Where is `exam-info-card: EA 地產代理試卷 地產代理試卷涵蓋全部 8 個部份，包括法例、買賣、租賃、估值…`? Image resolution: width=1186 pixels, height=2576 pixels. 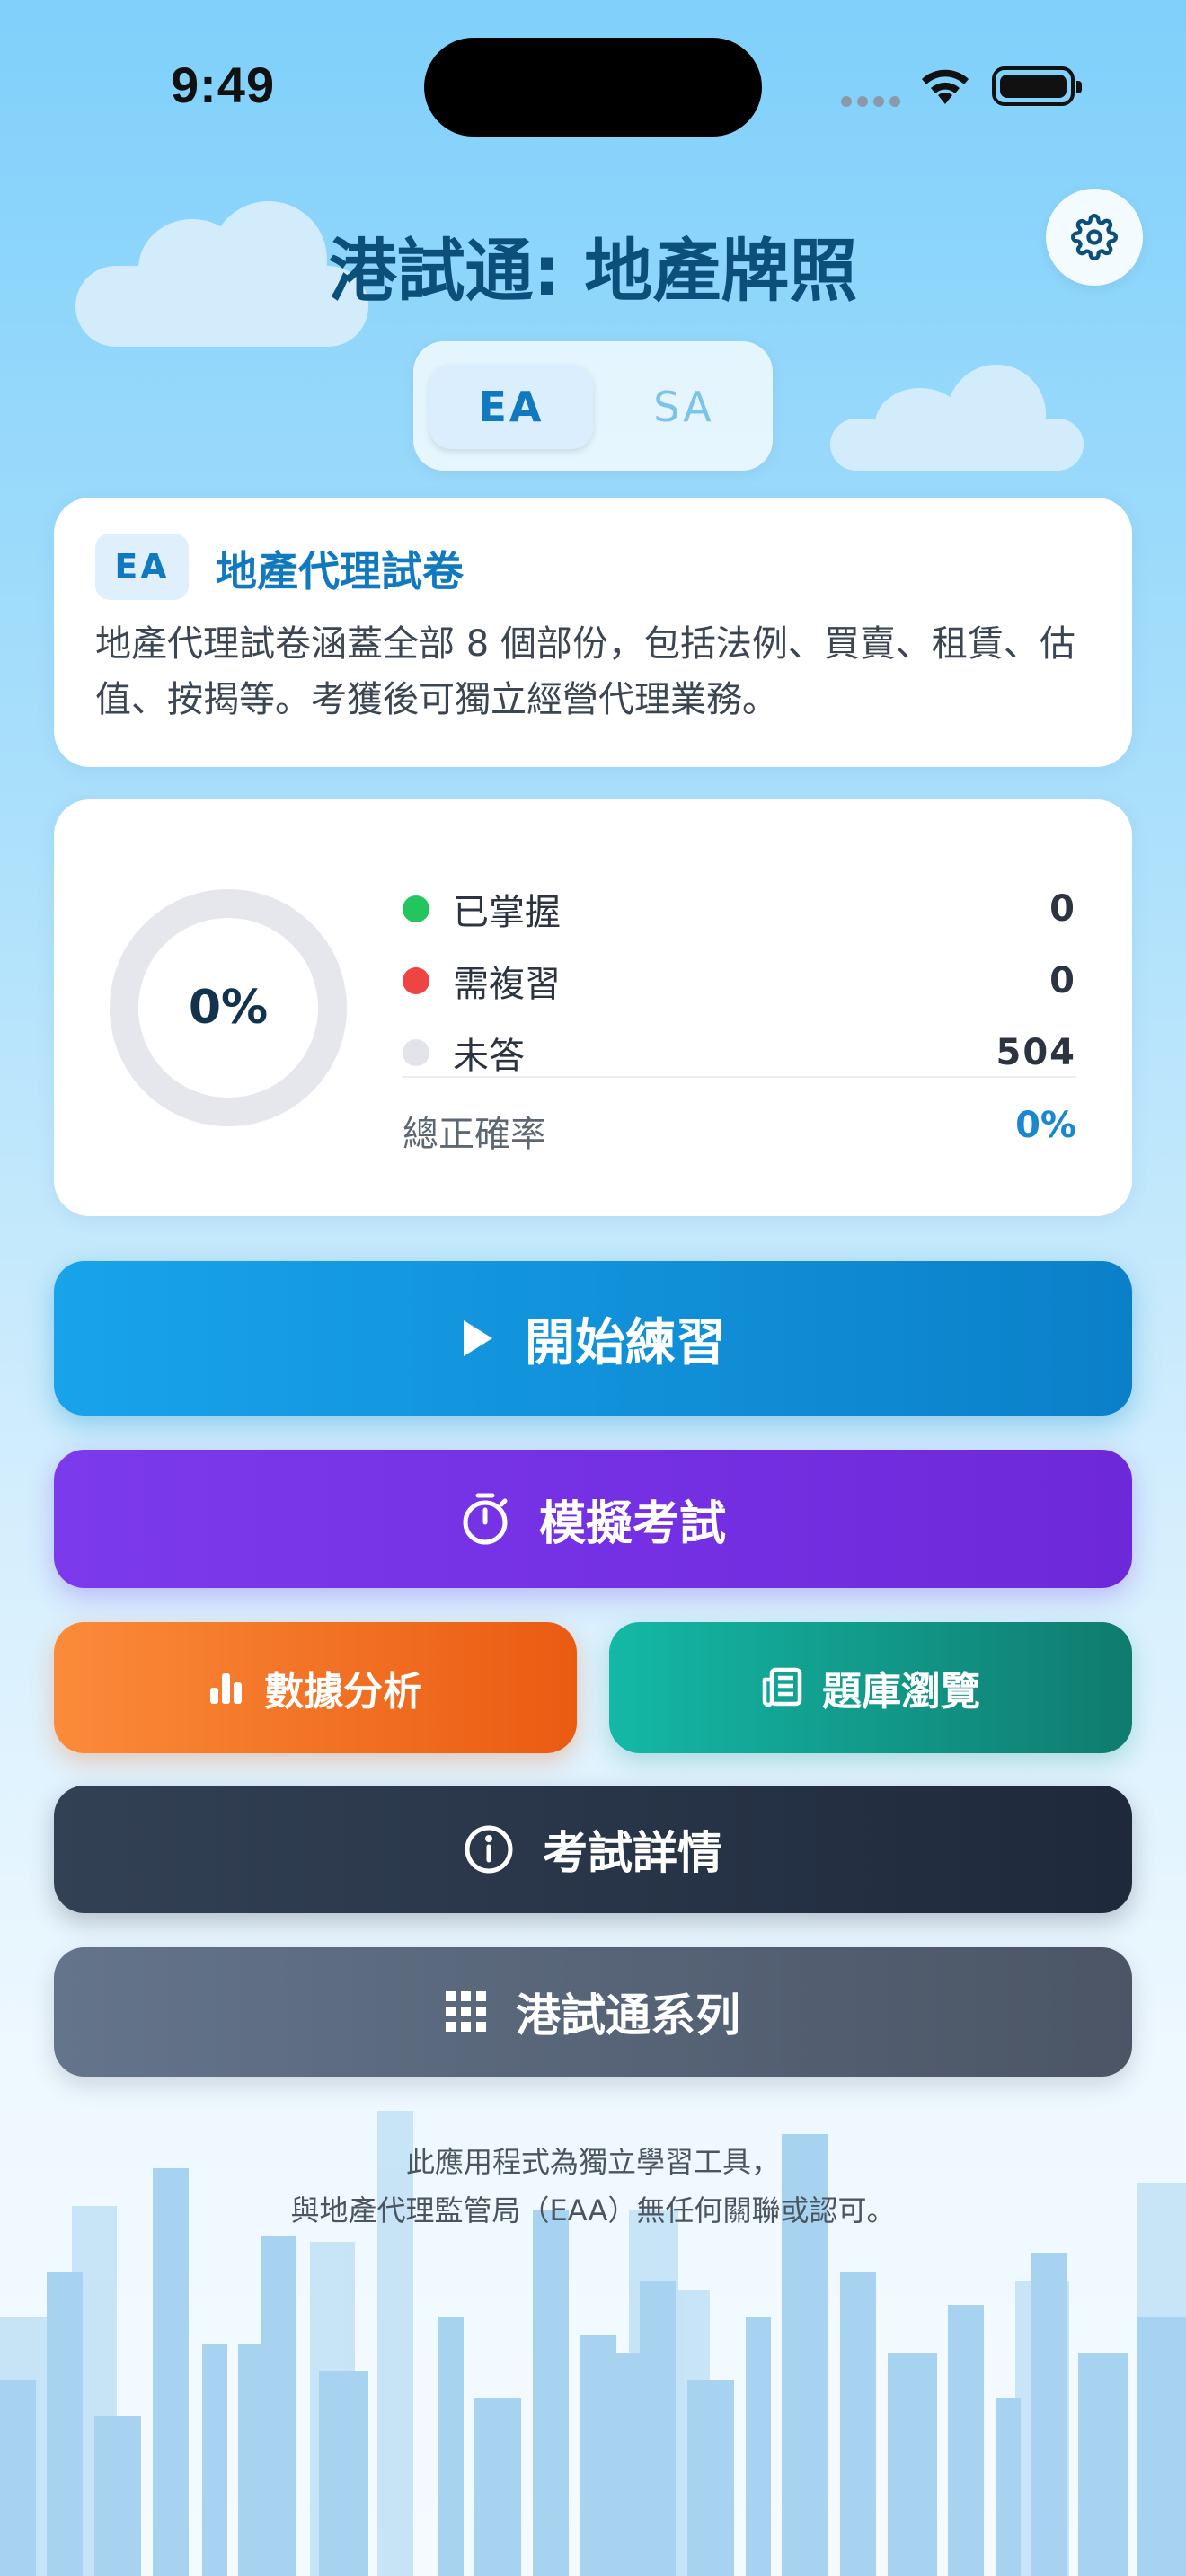
exam-info-card: EA 地產代理試卷 地產代理試卷涵蓋全部 8 個部份，包括法例、買賣、租賃、估值… is located at coordinates (593, 632).